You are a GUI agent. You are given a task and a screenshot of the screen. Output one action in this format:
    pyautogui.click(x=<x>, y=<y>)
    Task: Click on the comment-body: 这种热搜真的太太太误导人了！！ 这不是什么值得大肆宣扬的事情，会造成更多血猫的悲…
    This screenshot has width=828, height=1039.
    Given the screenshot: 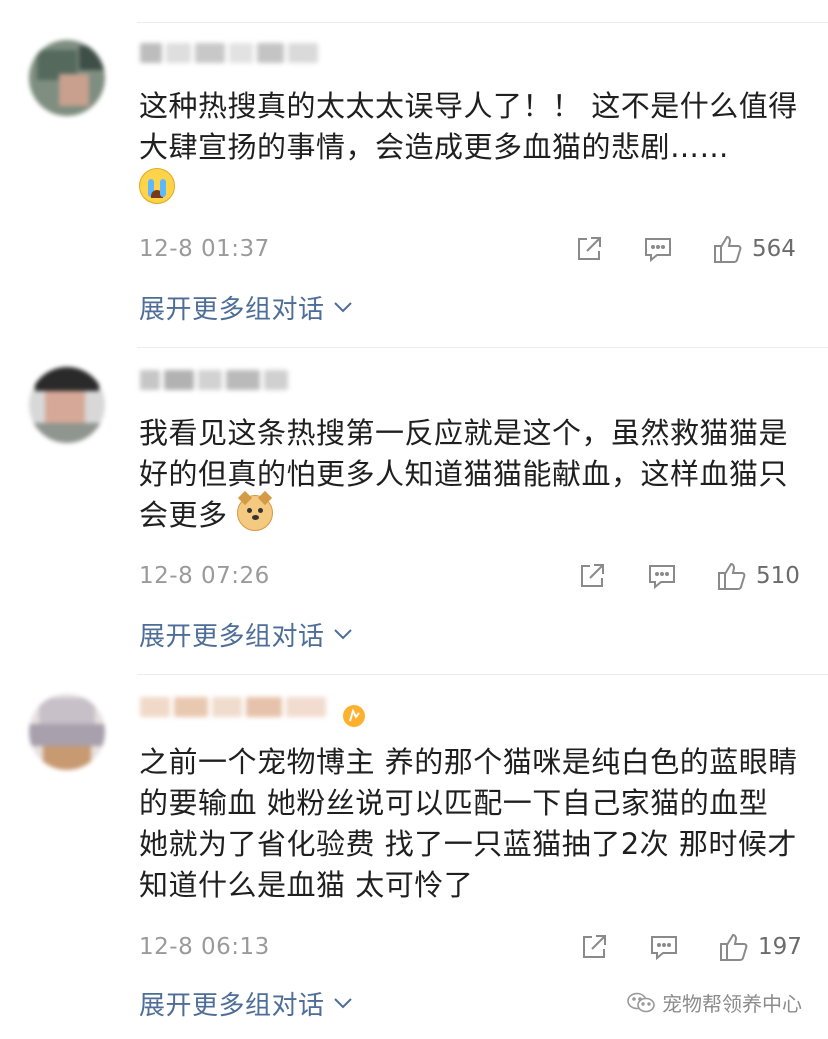 What is the action you would take?
    pyautogui.click(x=468, y=126)
    